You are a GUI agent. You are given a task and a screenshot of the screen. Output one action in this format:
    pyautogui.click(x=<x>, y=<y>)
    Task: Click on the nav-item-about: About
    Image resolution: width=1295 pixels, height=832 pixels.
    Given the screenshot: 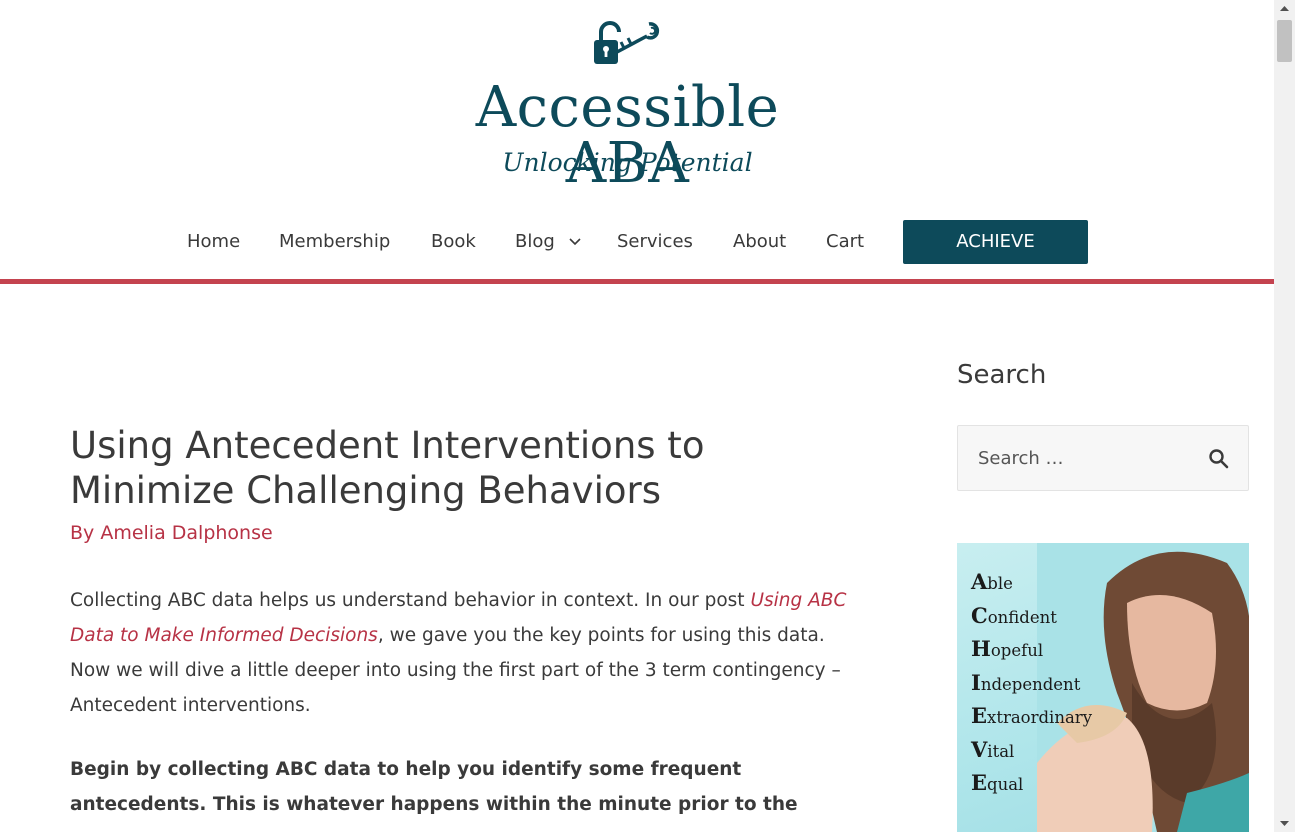 What is the action you would take?
    pyautogui.click(x=759, y=242)
    